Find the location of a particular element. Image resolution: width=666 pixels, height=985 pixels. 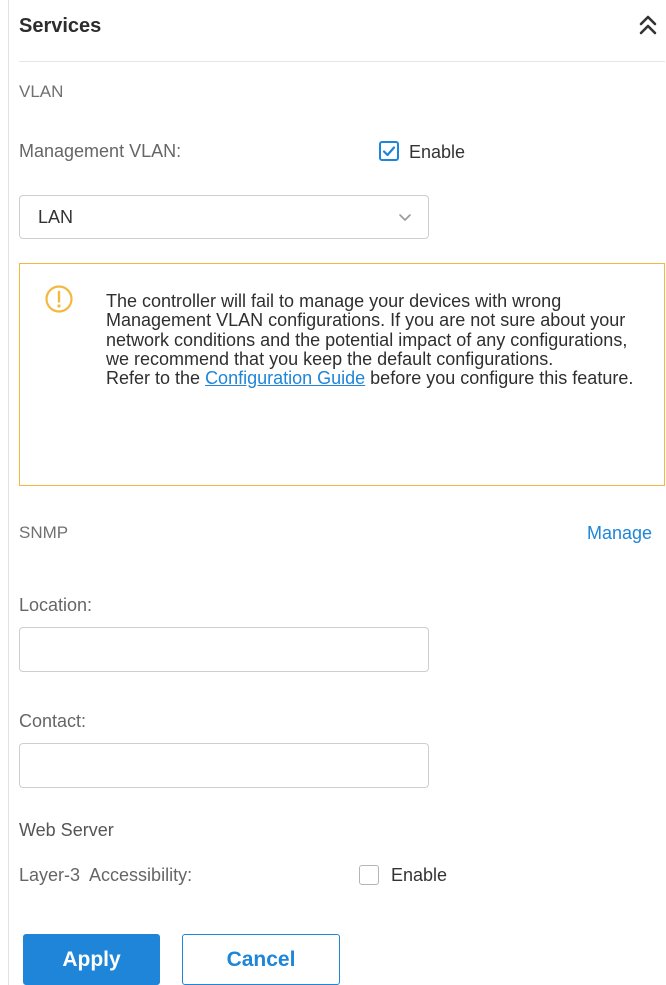

warning-refer-prefix: Refer to the is located at coordinates (156, 378).